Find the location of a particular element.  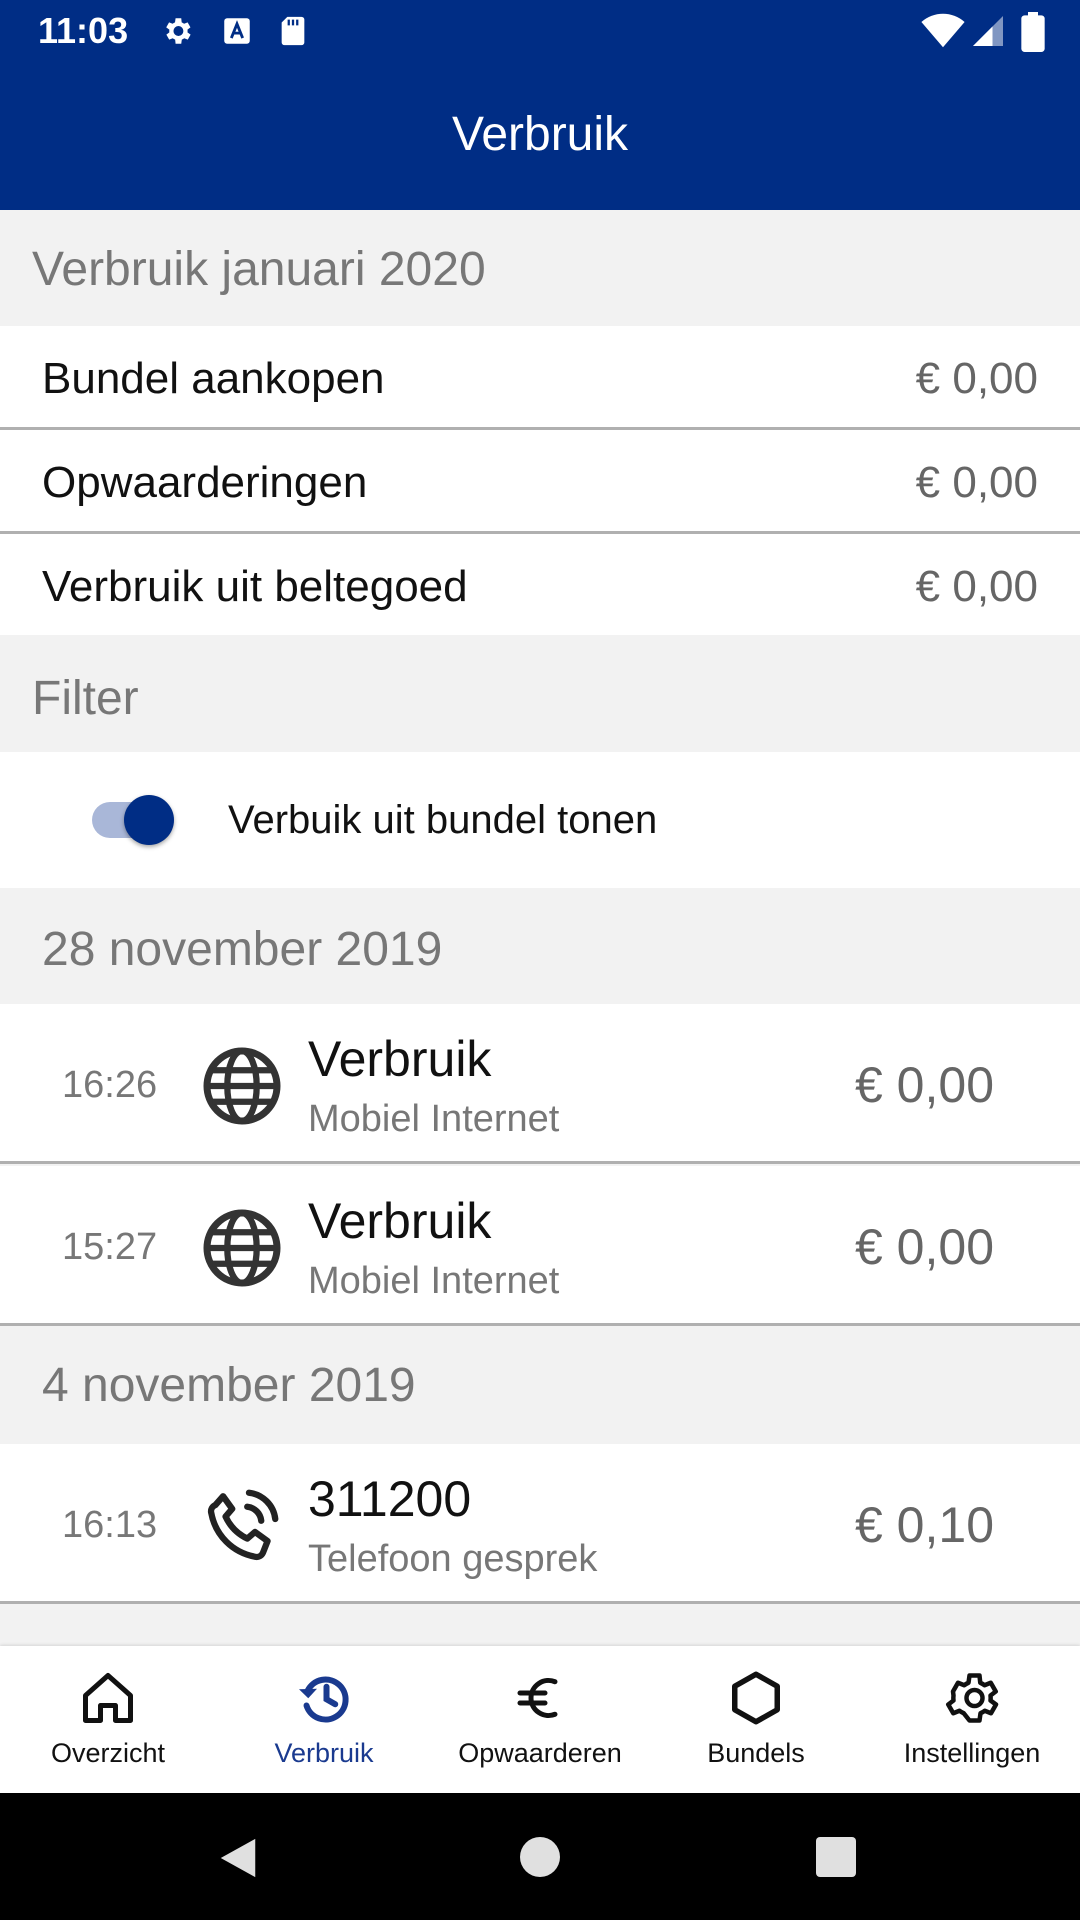

app-bar: Verbruik is located at coordinates (540, 136).